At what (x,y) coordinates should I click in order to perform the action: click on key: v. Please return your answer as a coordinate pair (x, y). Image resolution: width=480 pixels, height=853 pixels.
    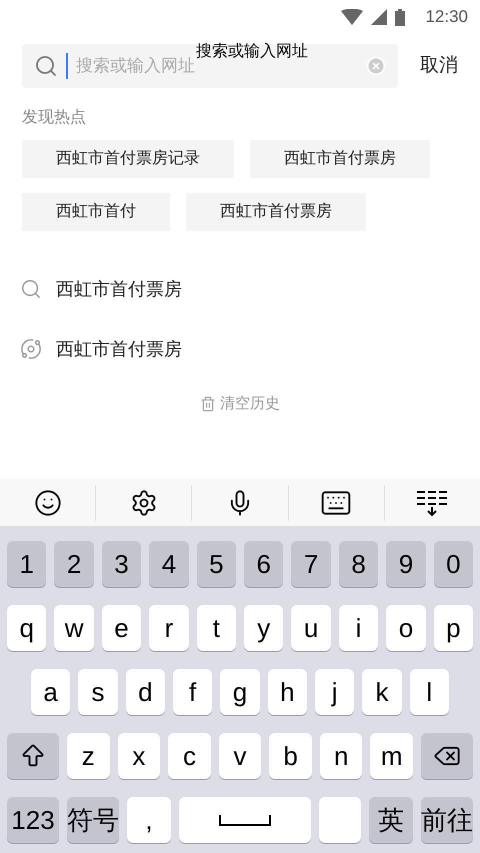
    Looking at the image, I should click on (240, 756).